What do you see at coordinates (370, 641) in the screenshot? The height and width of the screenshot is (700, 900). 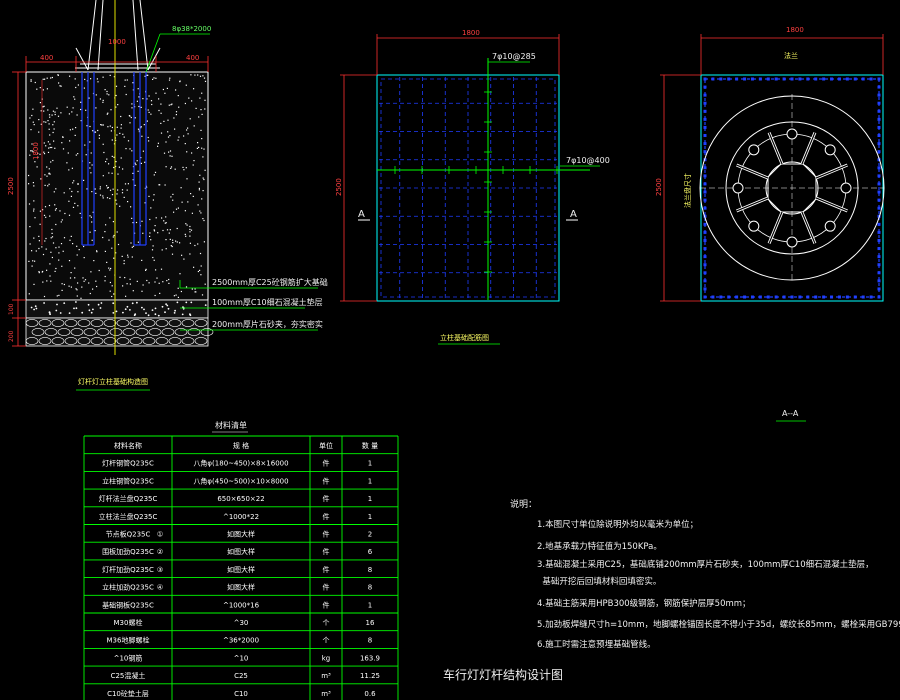 I see `table-cell-qty: 8` at bounding box center [370, 641].